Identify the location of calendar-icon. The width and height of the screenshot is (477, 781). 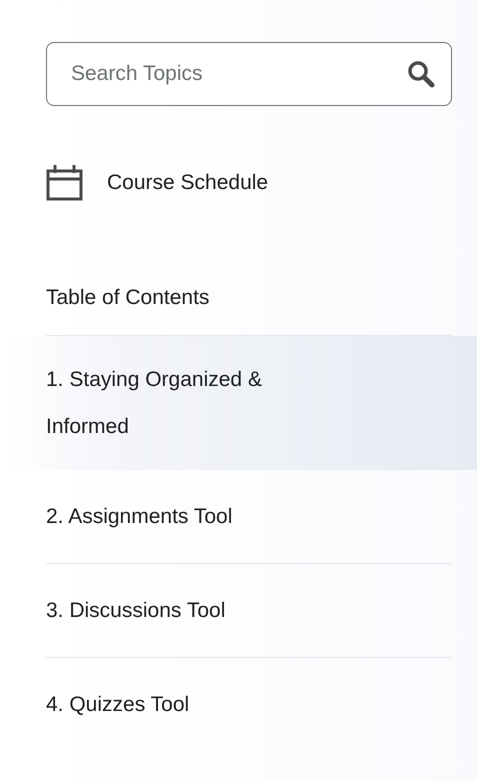
(64, 182).